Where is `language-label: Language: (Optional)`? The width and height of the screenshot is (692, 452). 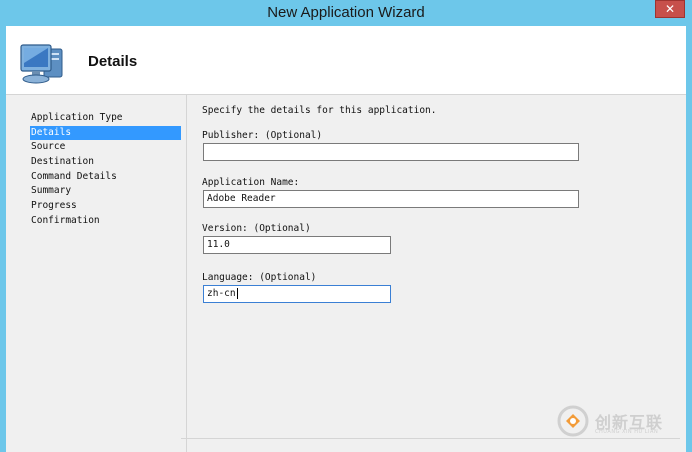 language-label: Language: (Optional) is located at coordinates (259, 277).